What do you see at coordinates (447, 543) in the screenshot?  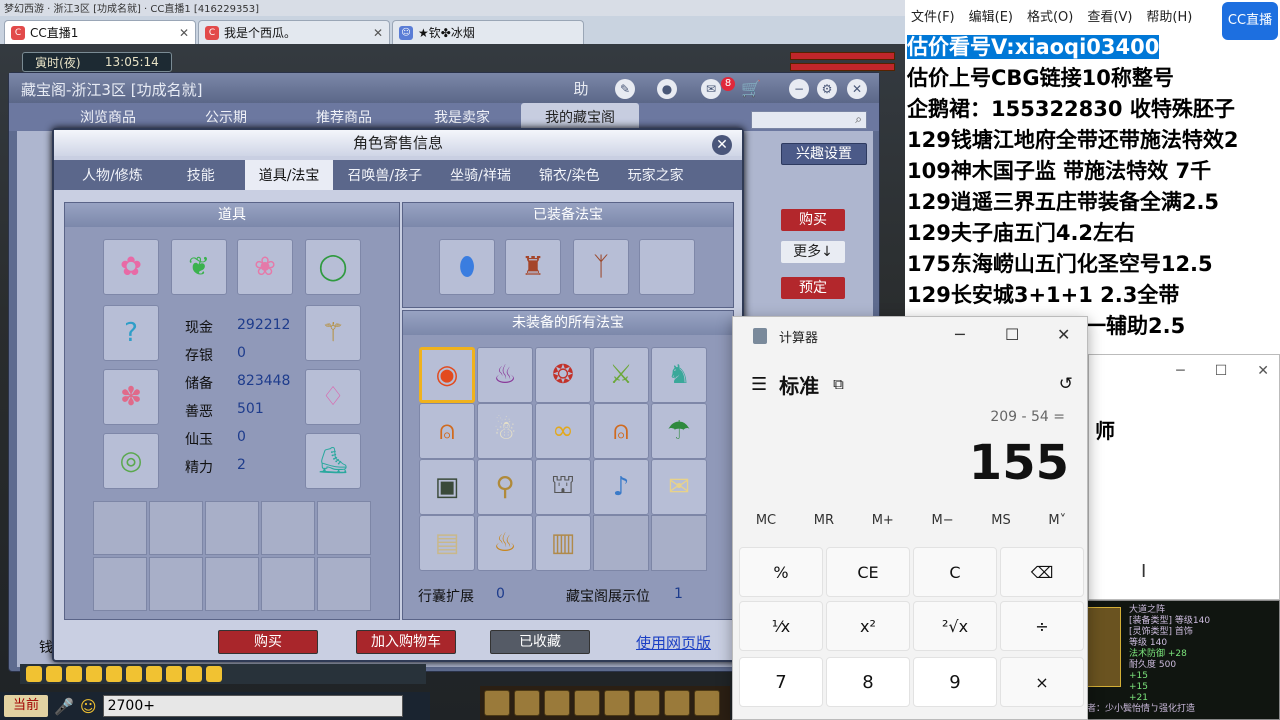 I see `book-icon: ▤` at bounding box center [447, 543].